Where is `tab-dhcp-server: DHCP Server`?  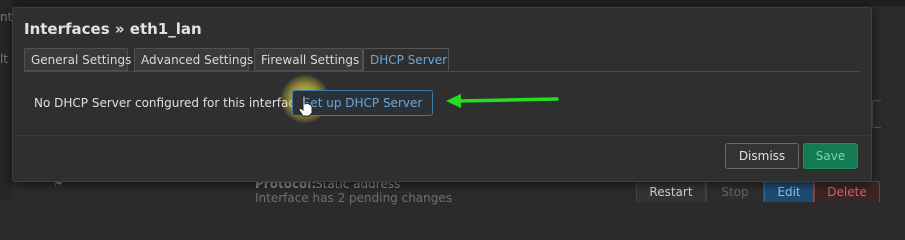 tab-dhcp-server: DHCP Server is located at coordinates (406, 59).